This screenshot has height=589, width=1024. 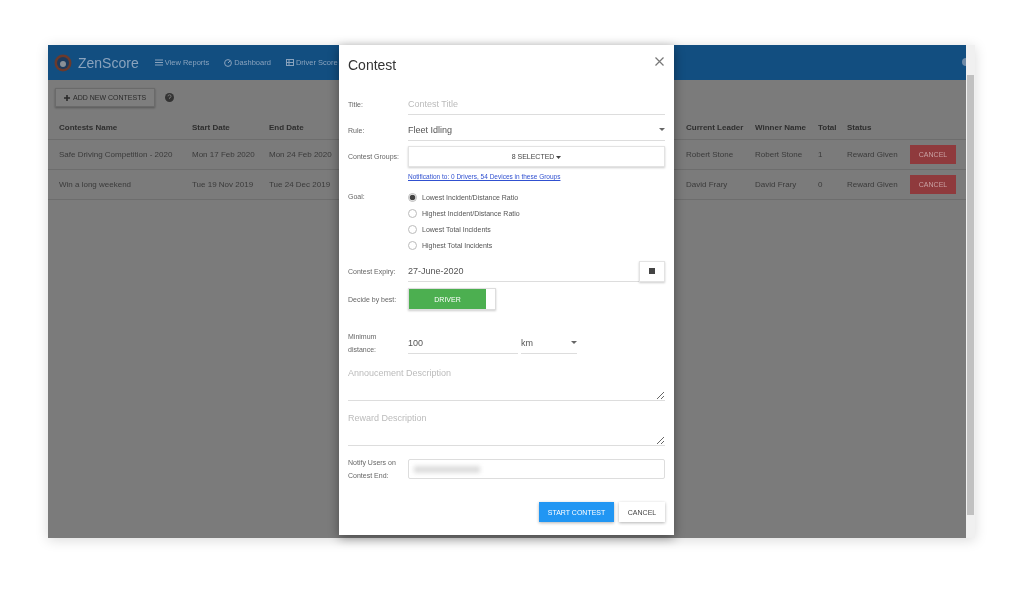 What do you see at coordinates (827, 127) in the screenshot?
I see `column-header: Total` at bounding box center [827, 127].